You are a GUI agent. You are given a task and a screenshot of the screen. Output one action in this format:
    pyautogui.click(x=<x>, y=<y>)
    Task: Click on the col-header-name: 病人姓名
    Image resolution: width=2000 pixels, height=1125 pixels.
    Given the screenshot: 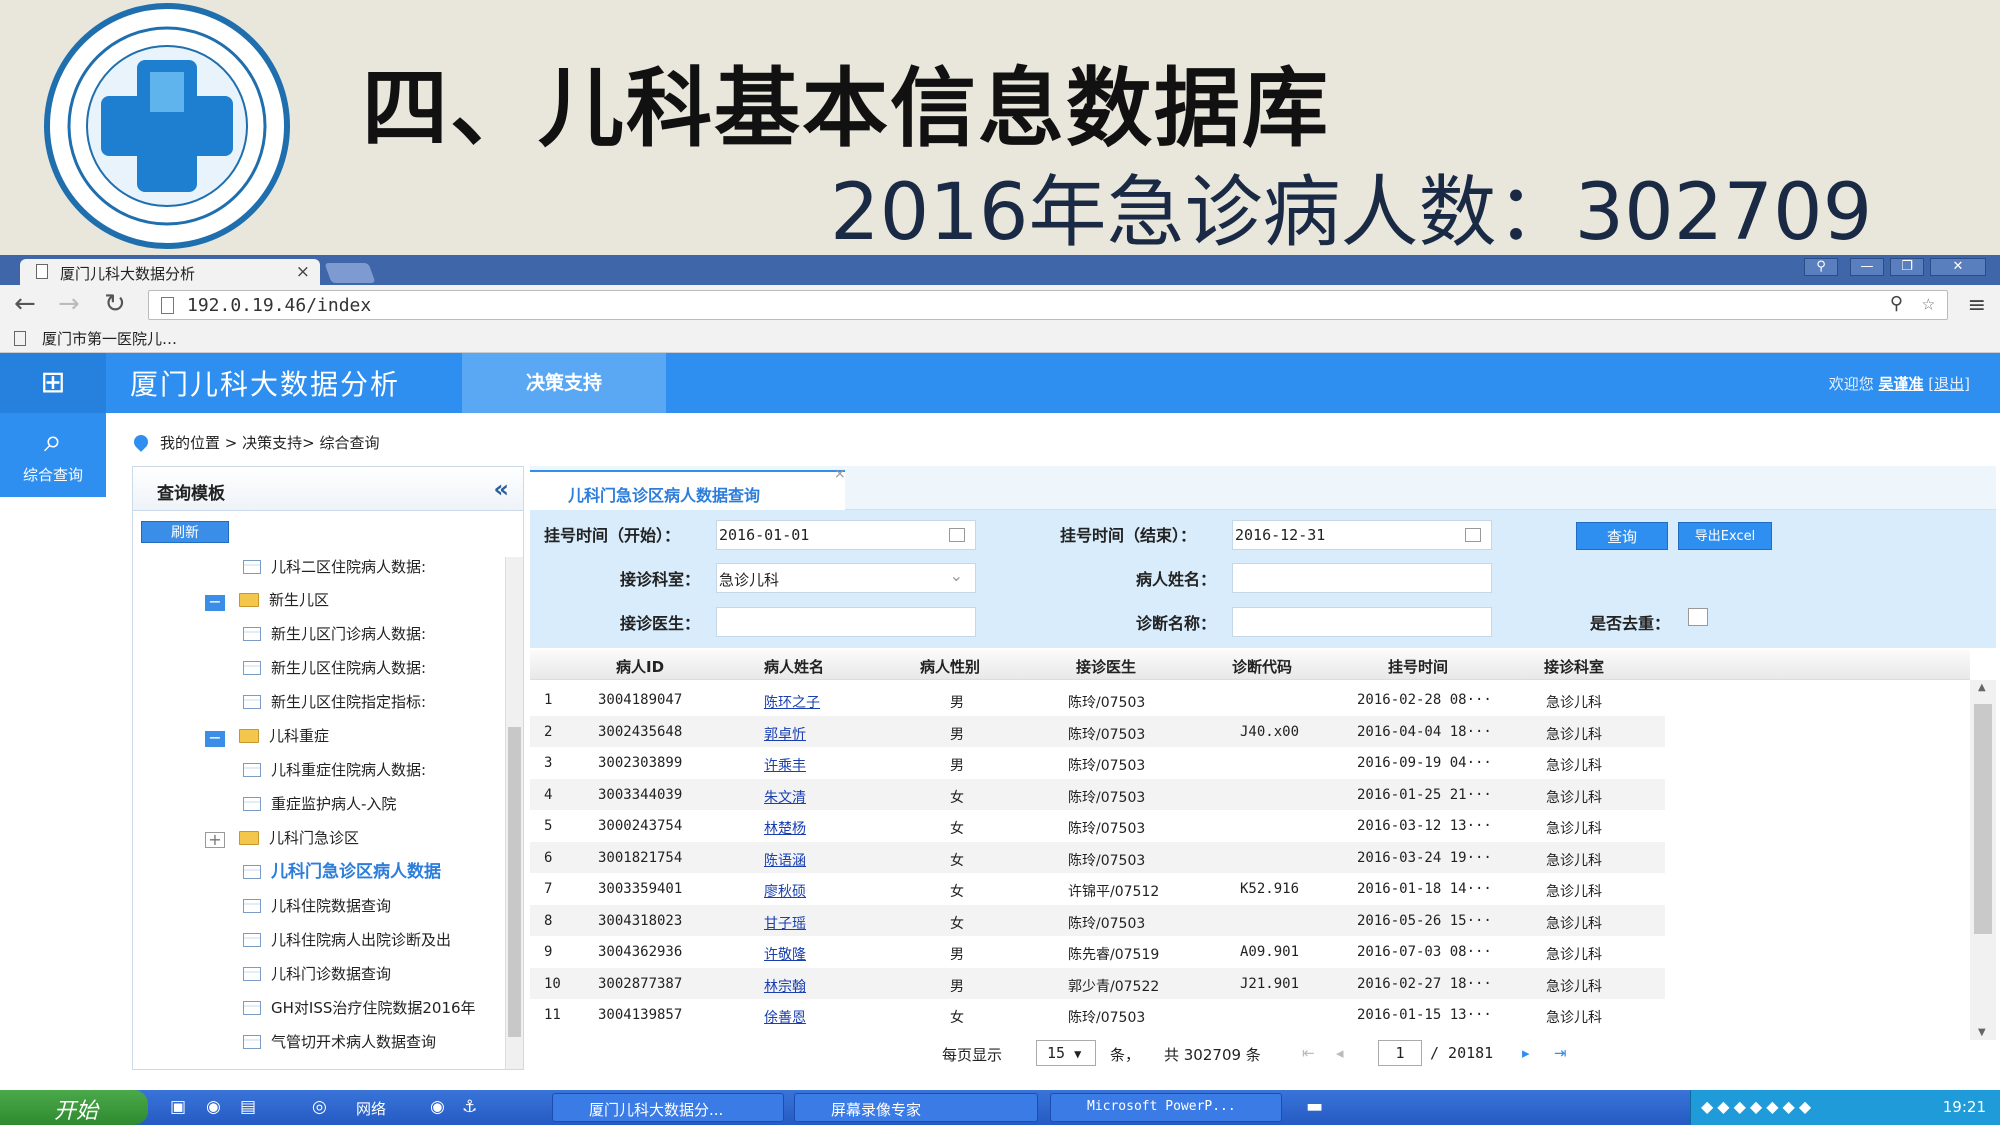 What is the action you would take?
    pyautogui.click(x=794, y=666)
    